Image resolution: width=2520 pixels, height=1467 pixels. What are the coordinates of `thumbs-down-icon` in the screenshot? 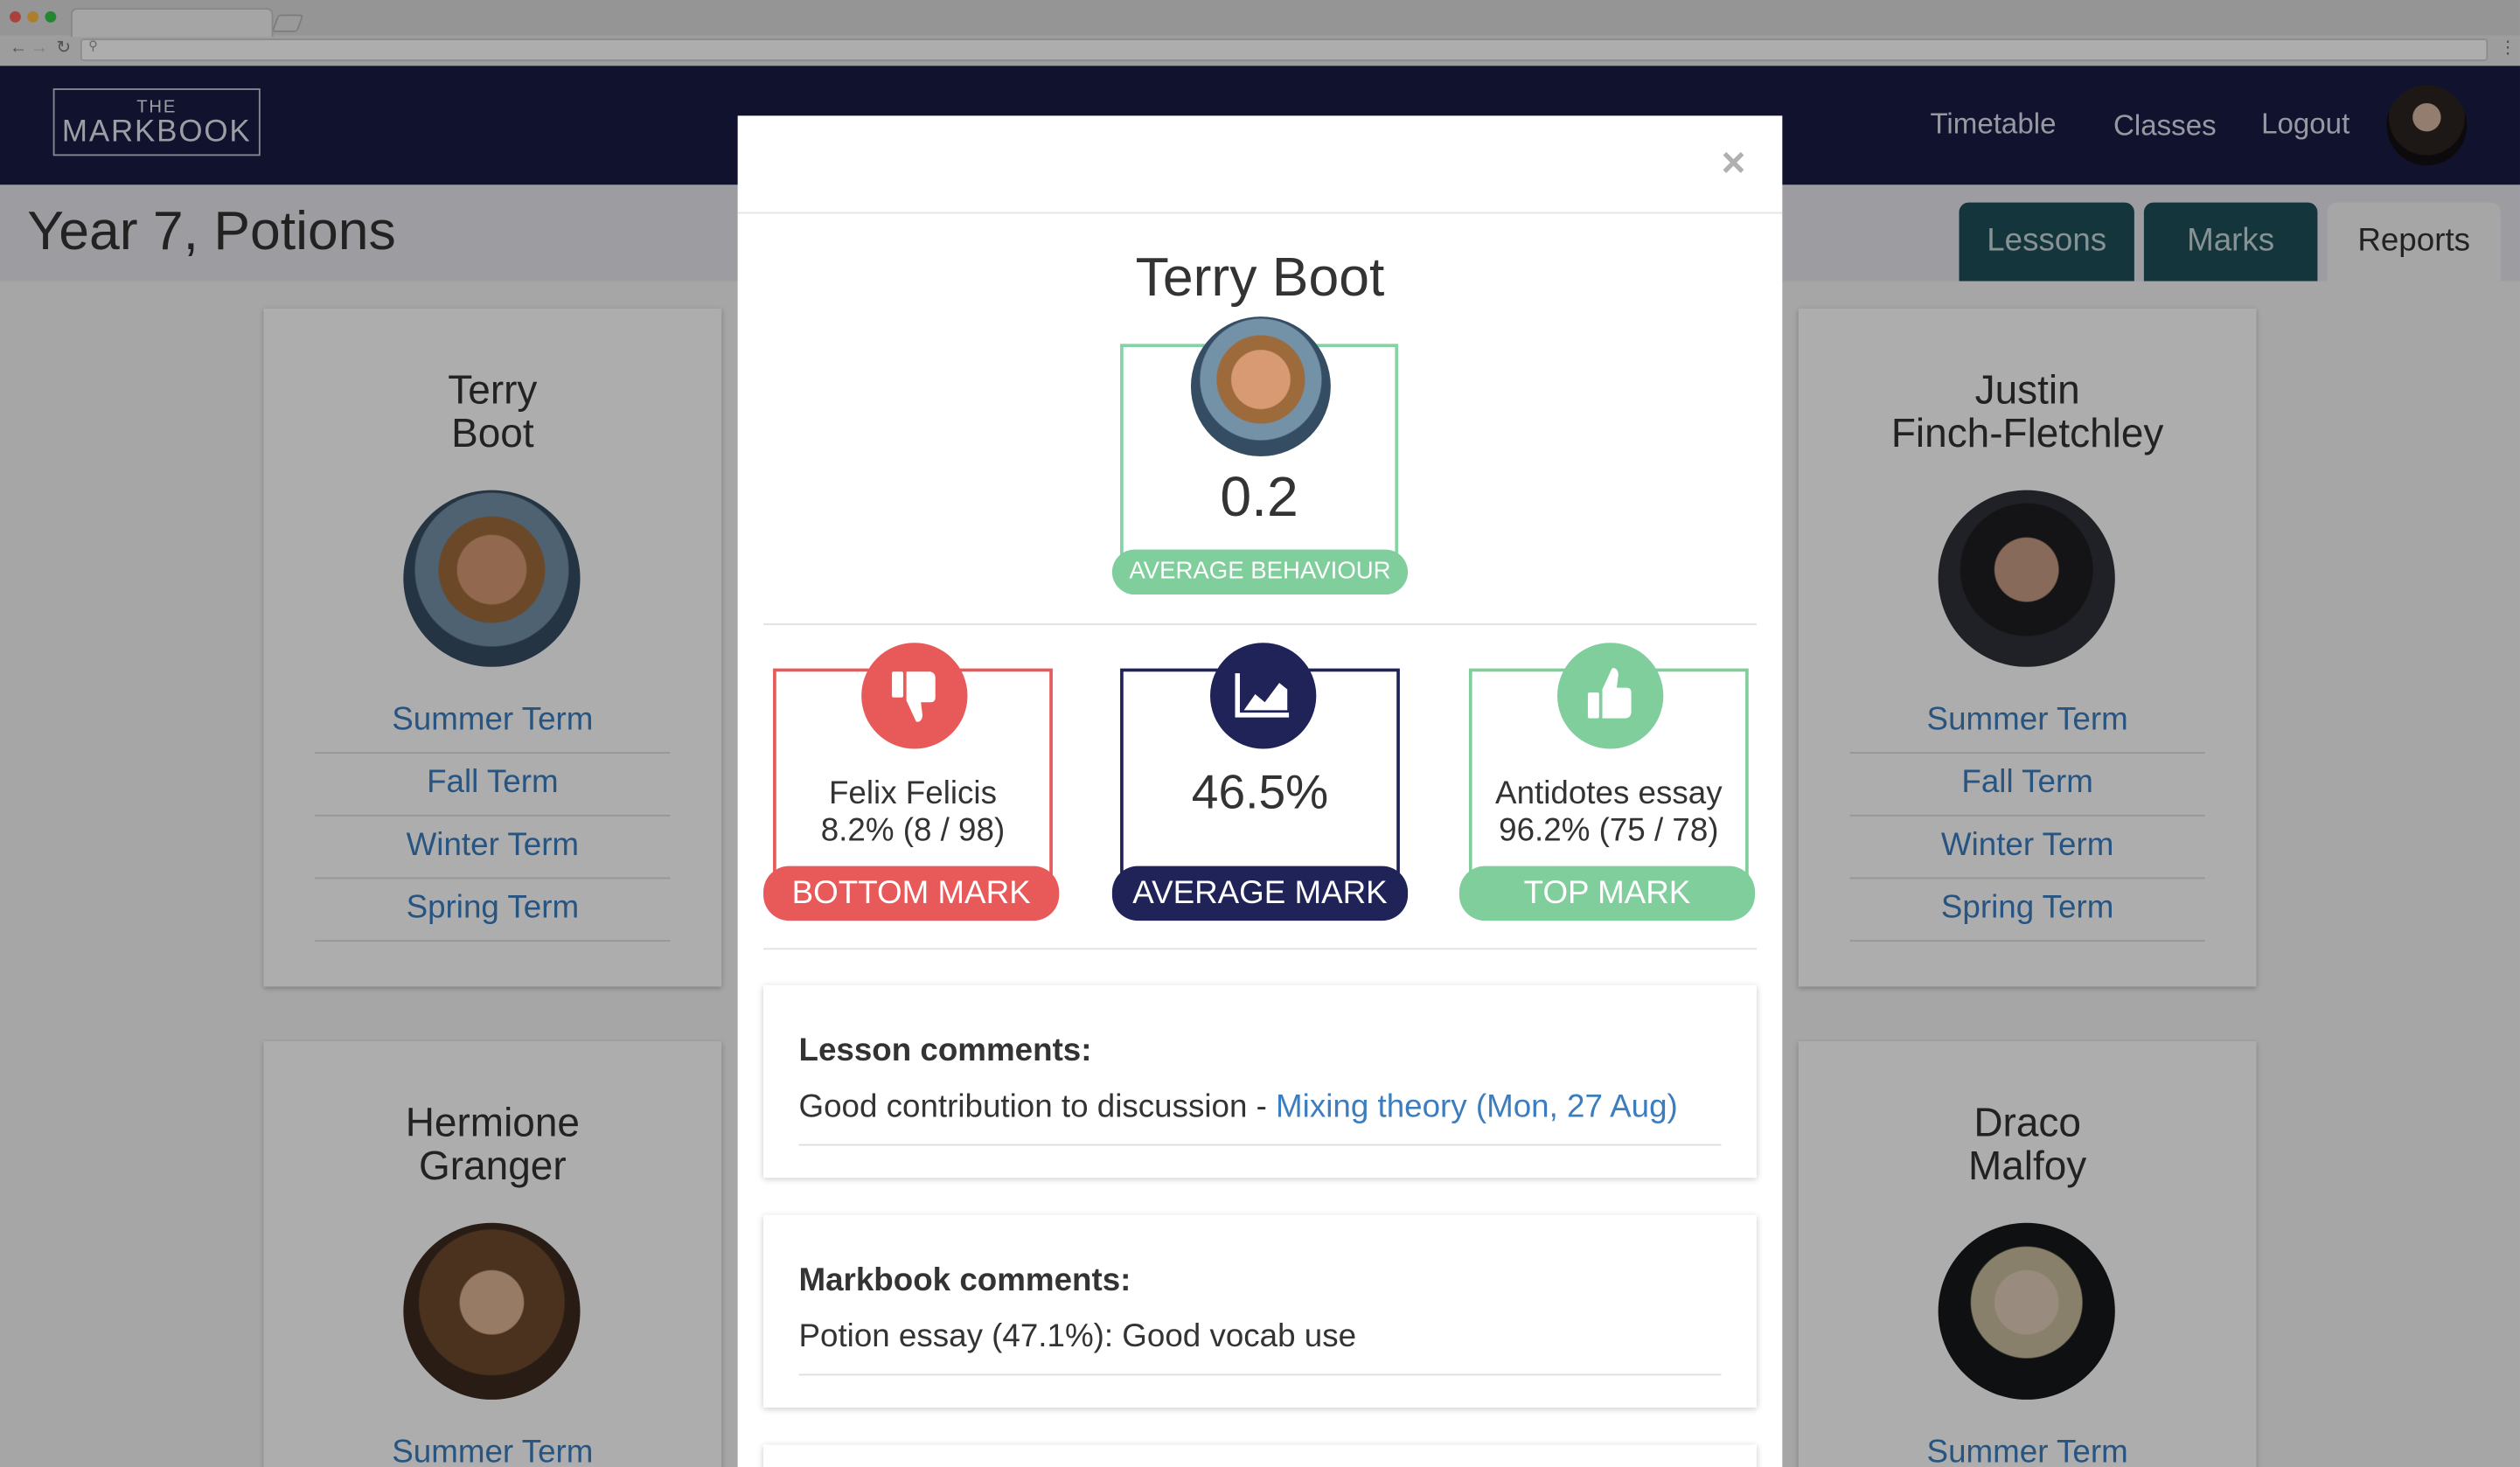 It's located at (914, 696).